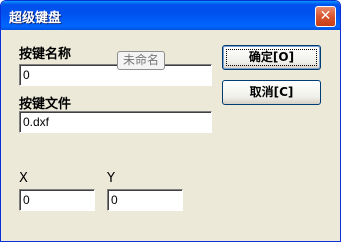  What do you see at coordinates (111, 178) in the screenshot?
I see `y-label: Y` at bounding box center [111, 178].